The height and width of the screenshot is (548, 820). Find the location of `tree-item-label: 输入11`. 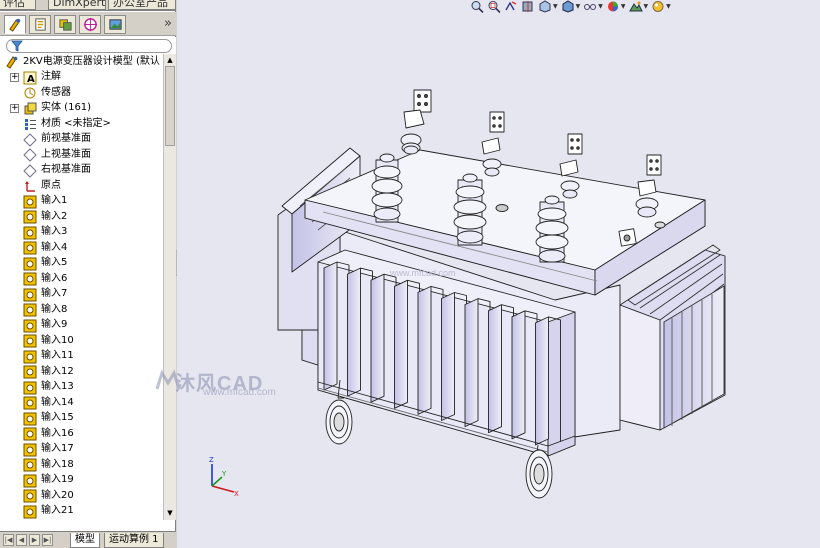

tree-item-label: 输入11 is located at coordinates (57, 356).